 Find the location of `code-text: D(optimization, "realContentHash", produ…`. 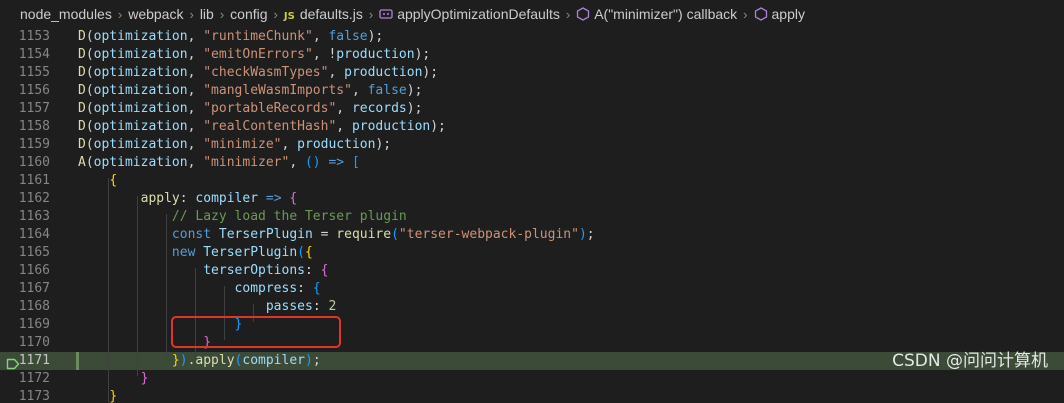

code-text: D(optimization, "realContentHash", produ… is located at coordinates (262, 127).